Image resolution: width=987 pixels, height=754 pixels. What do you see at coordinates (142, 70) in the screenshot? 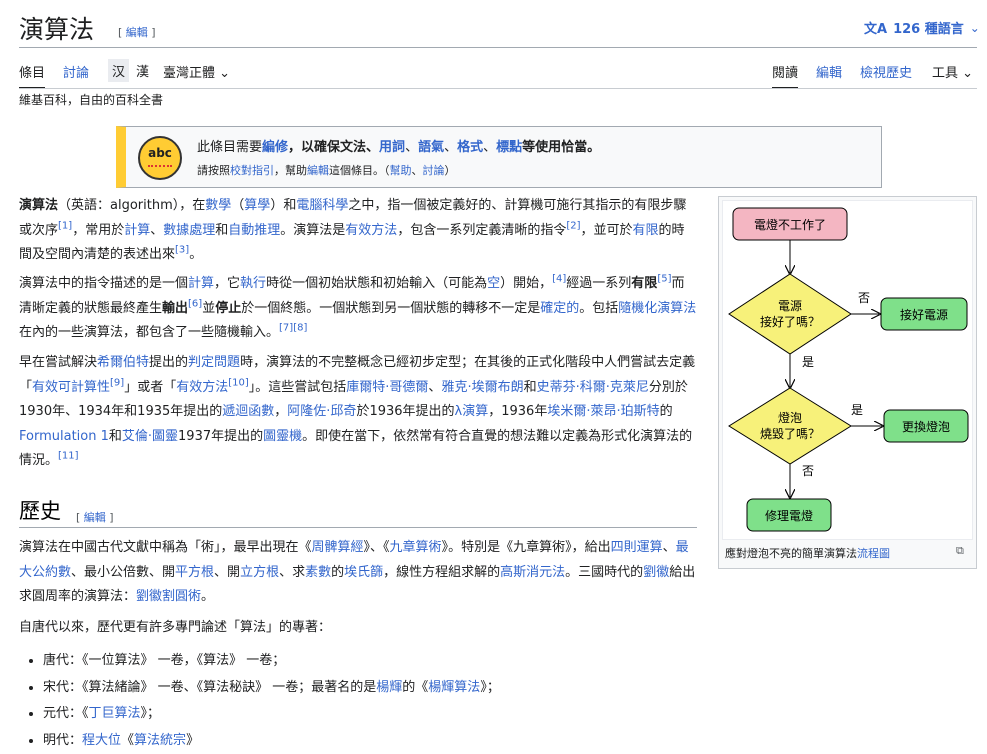
I see `tab-variant-traditional: 漢` at bounding box center [142, 70].